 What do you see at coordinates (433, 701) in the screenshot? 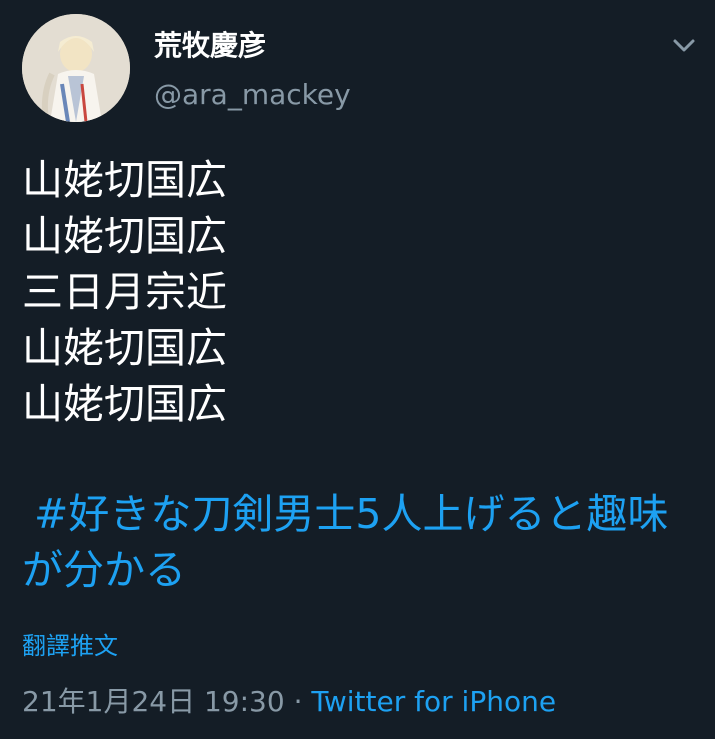
I see `source-link: Twitter for iPhone` at bounding box center [433, 701].